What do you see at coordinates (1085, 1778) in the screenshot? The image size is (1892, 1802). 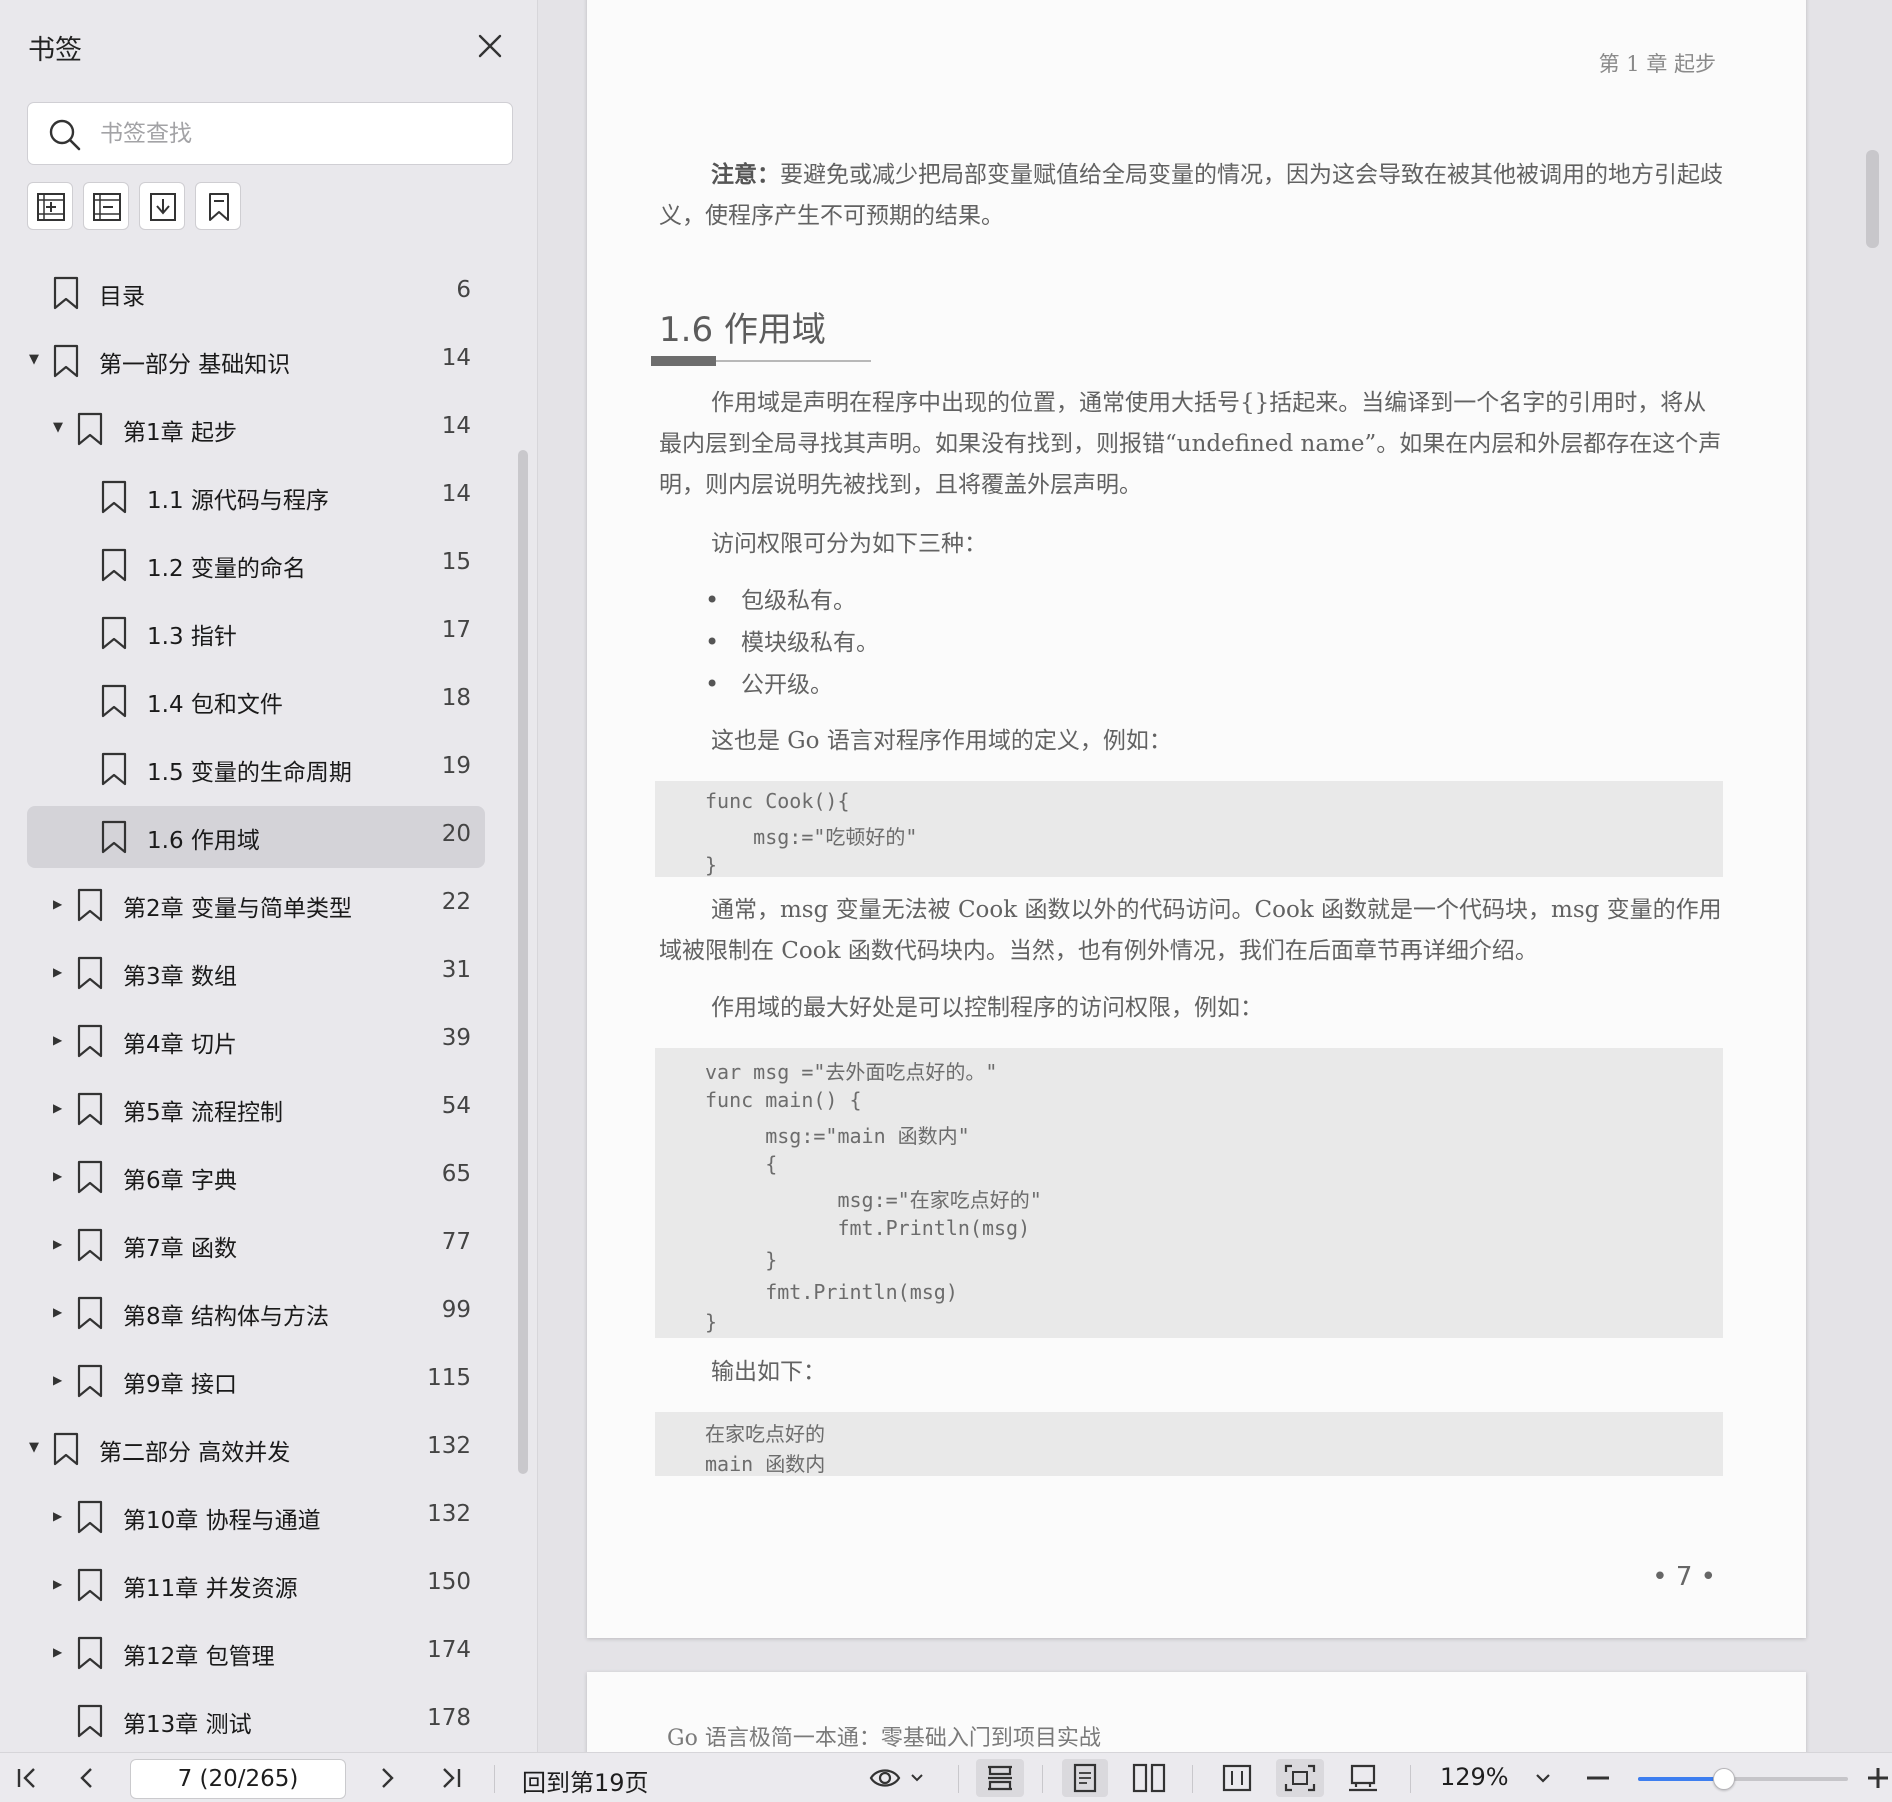 I see `single-page-icon` at bounding box center [1085, 1778].